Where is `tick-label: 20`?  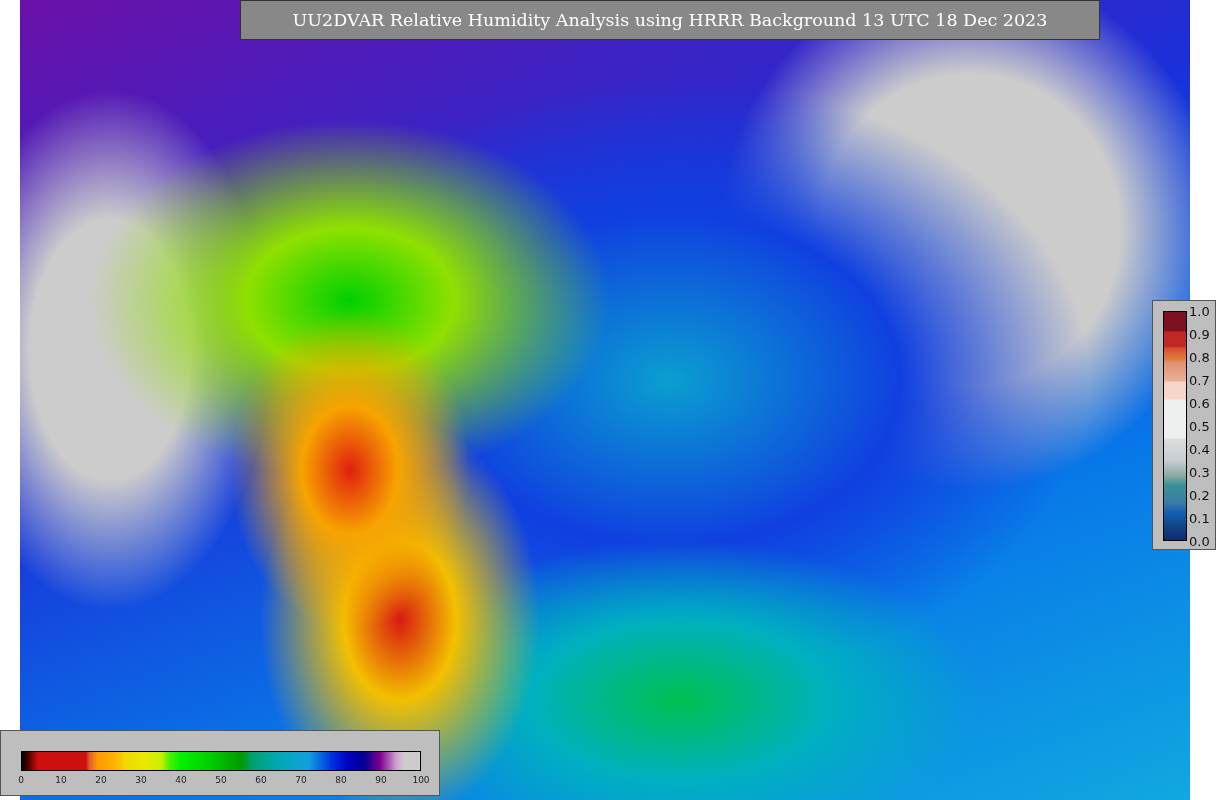 tick-label: 20 is located at coordinates (101, 780).